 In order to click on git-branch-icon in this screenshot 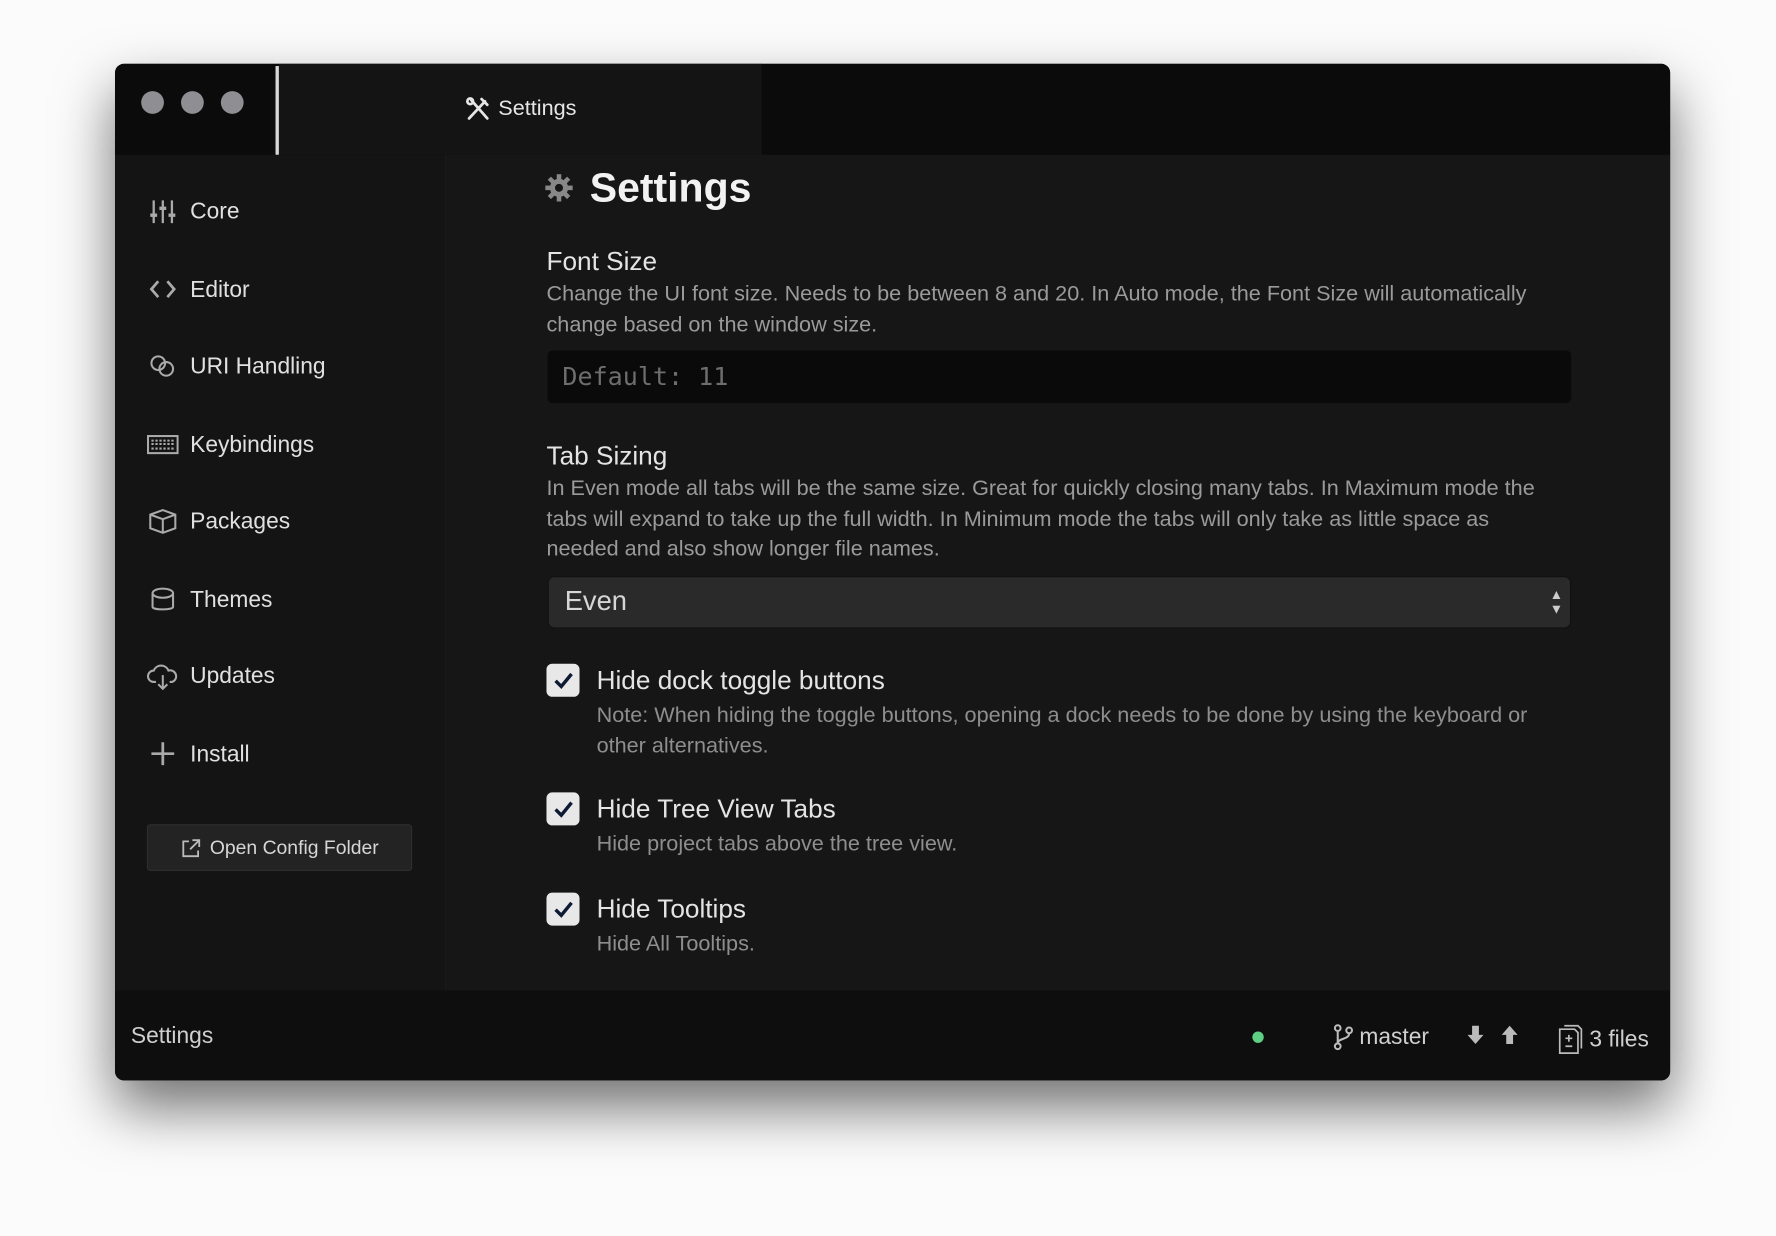, I will do `click(1343, 1037)`.